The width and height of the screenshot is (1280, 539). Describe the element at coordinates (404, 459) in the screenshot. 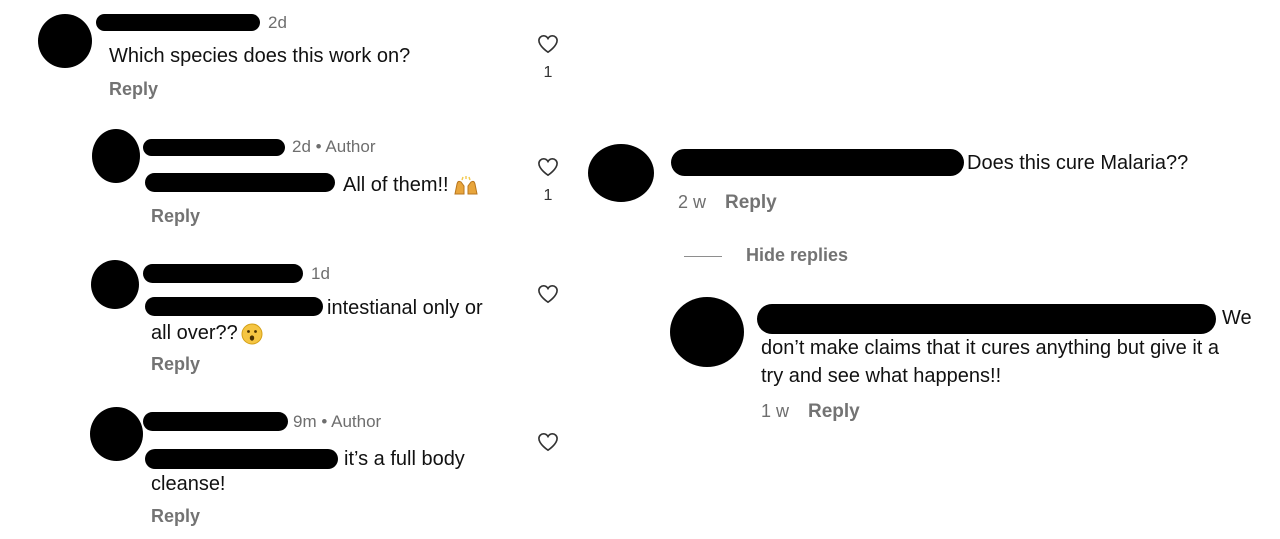

I see `comment-text: it’s a full body` at that location.